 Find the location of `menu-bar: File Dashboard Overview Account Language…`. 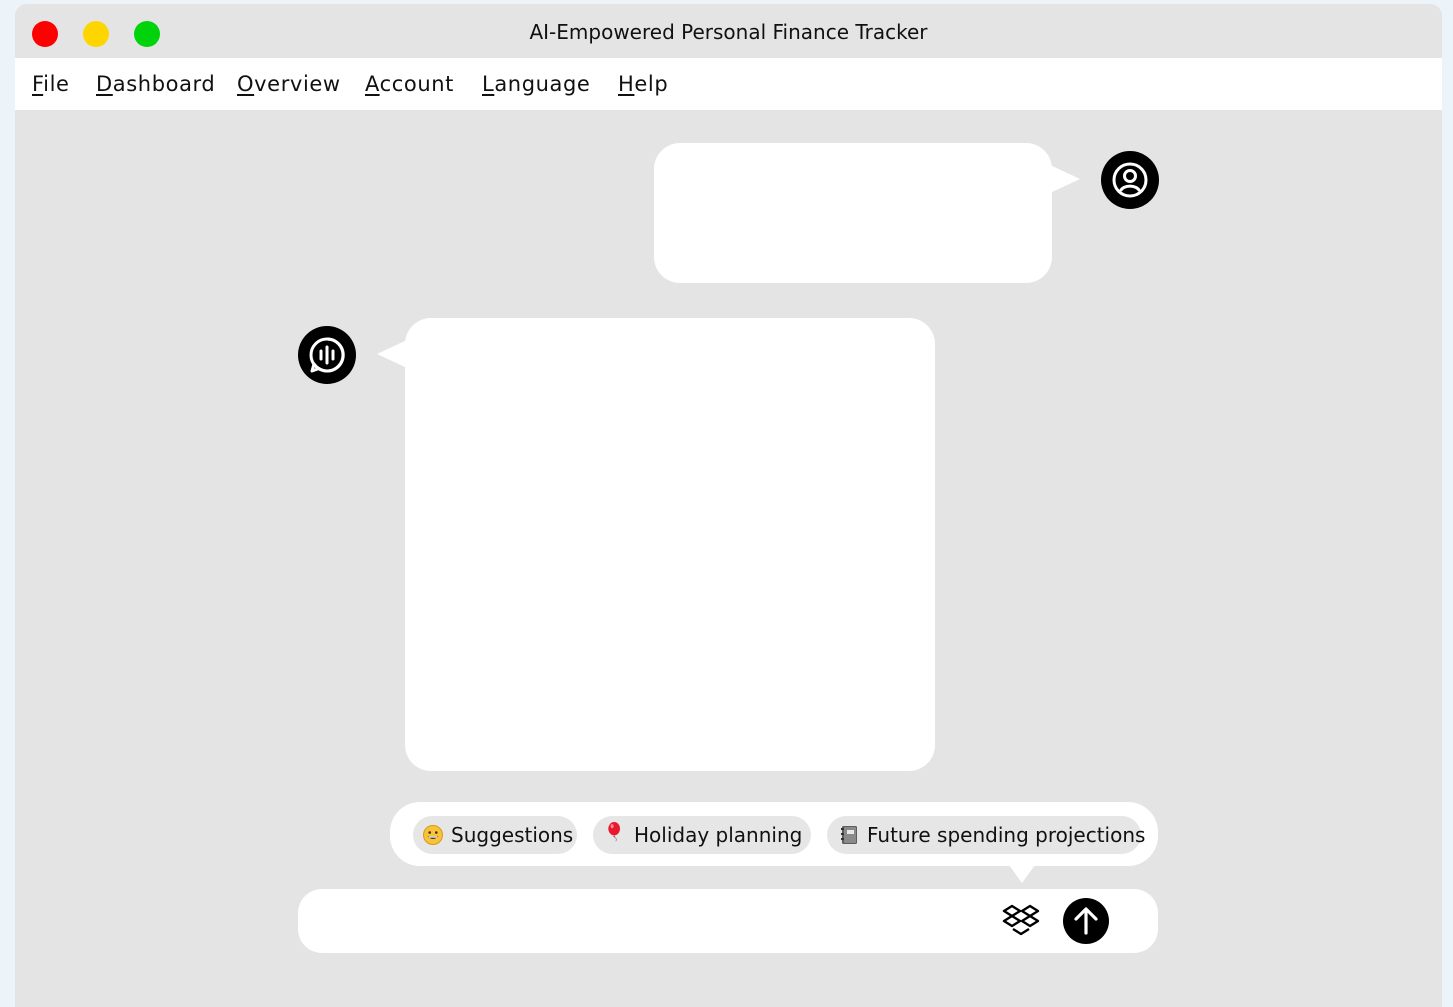

menu-bar: File Dashboard Overview Account Language… is located at coordinates (728, 84).